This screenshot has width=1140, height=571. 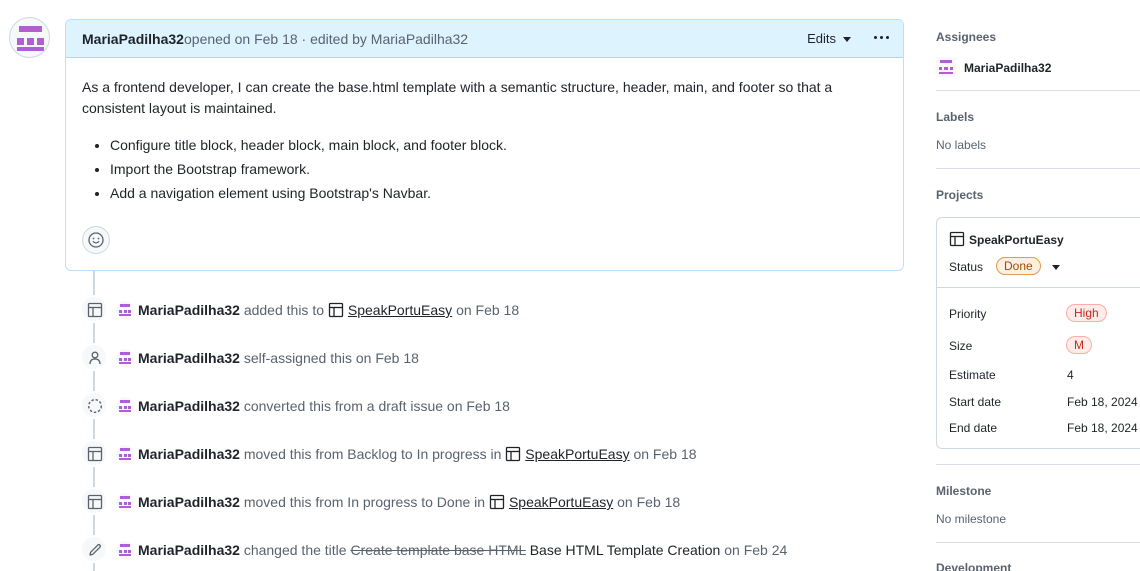 What do you see at coordinates (1079, 345) in the screenshot?
I see `size-badge: M` at bounding box center [1079, 345].